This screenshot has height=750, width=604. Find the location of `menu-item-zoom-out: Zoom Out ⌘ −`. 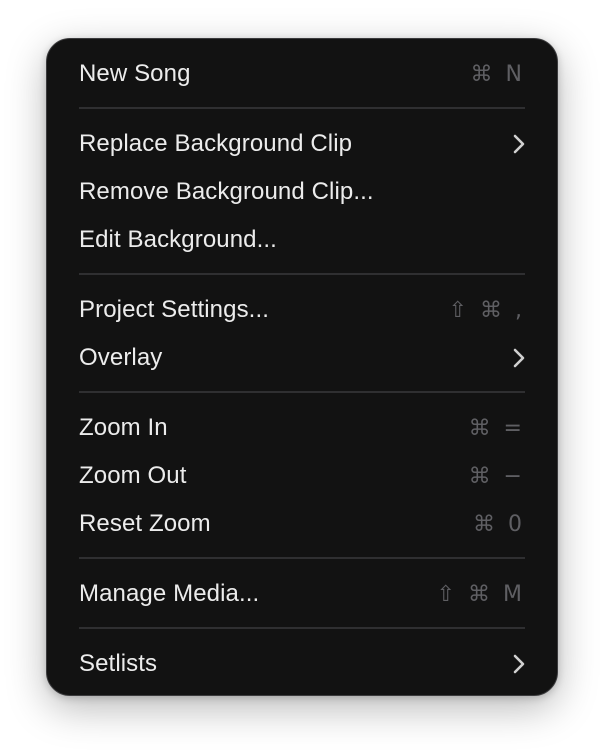

menu-item-zoom-out: Zoom Out ⌘ − is located at coordinates (302, 476).